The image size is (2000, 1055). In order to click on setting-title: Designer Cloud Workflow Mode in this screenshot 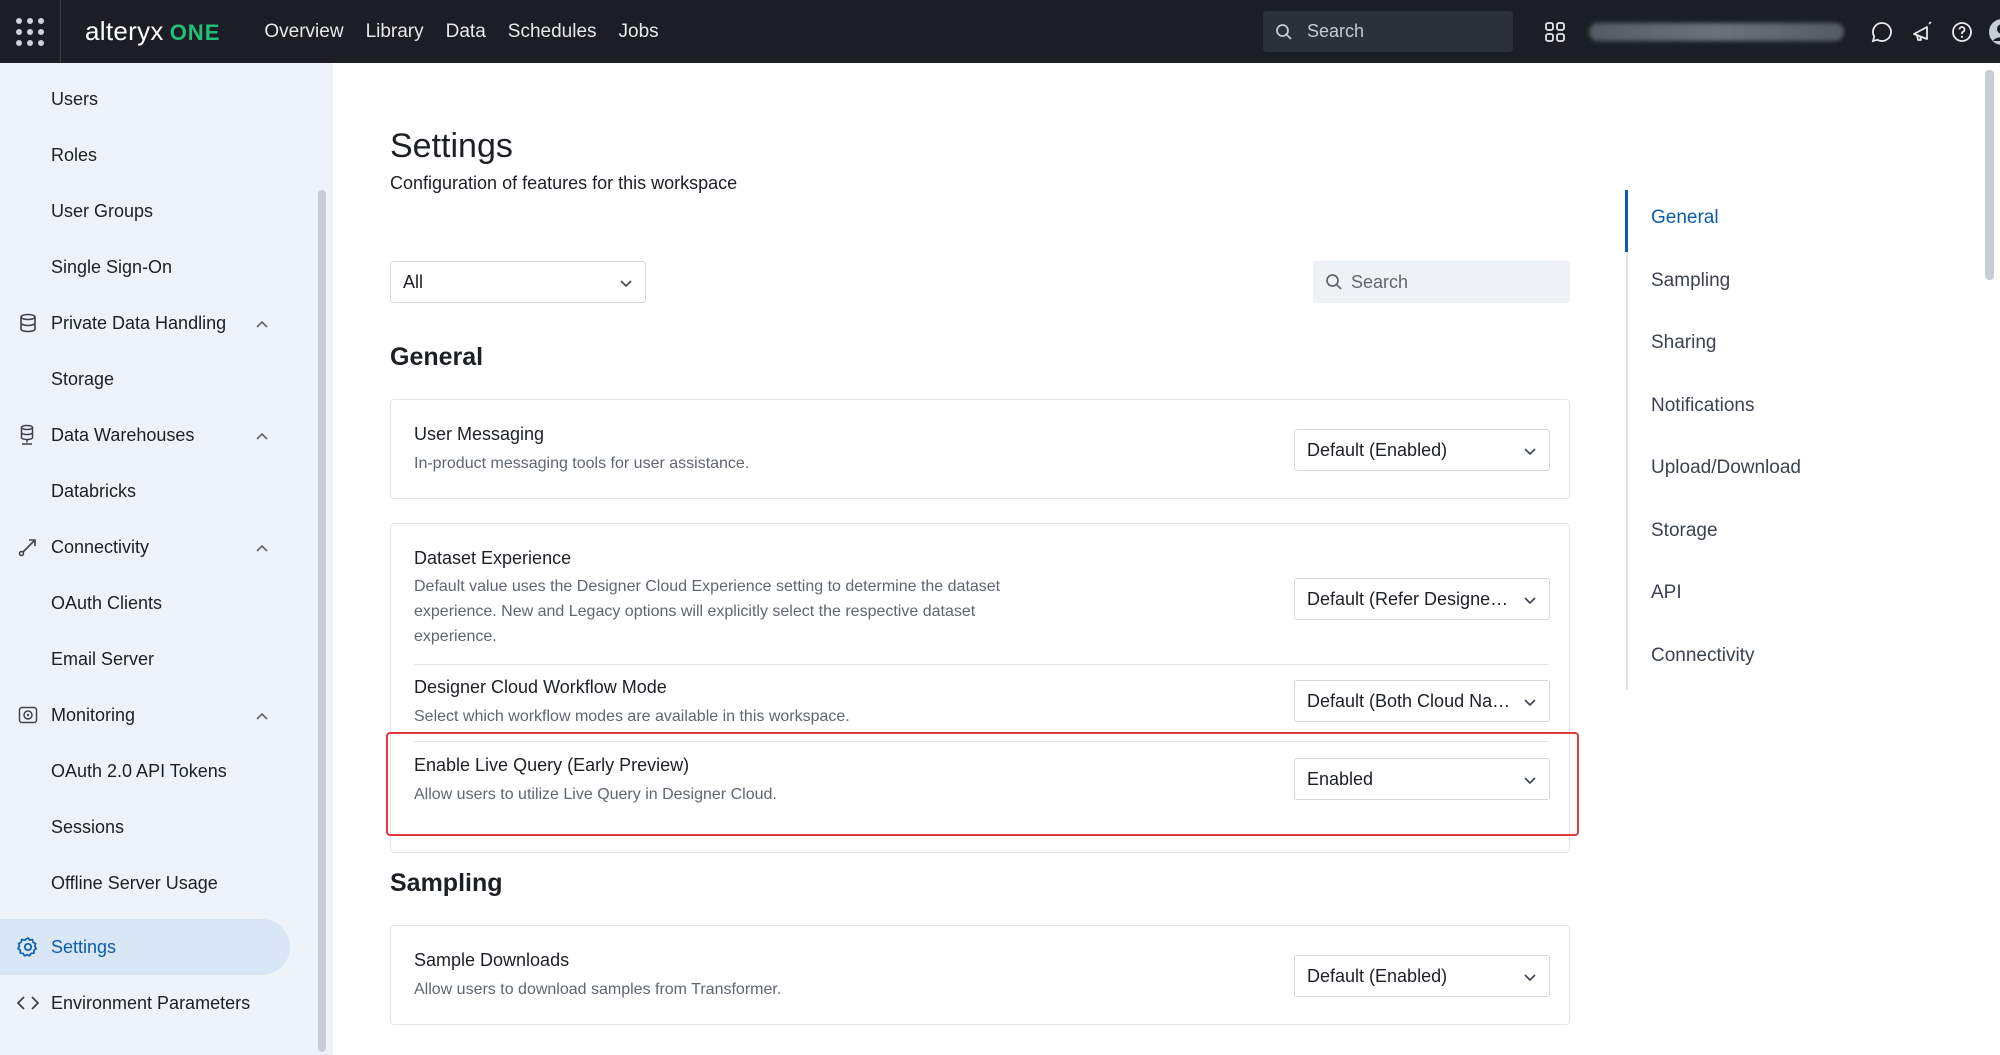, I will do `click(540, 687)`.